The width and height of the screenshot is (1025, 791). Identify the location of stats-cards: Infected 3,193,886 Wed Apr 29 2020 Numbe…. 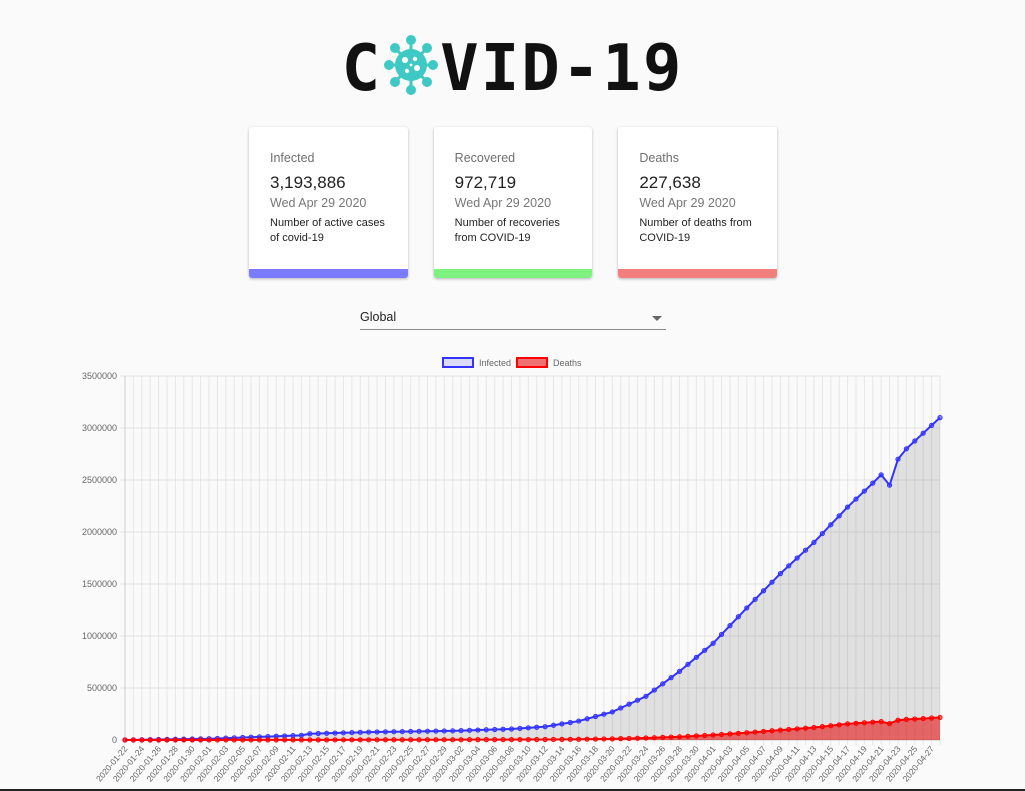
(513, 202).